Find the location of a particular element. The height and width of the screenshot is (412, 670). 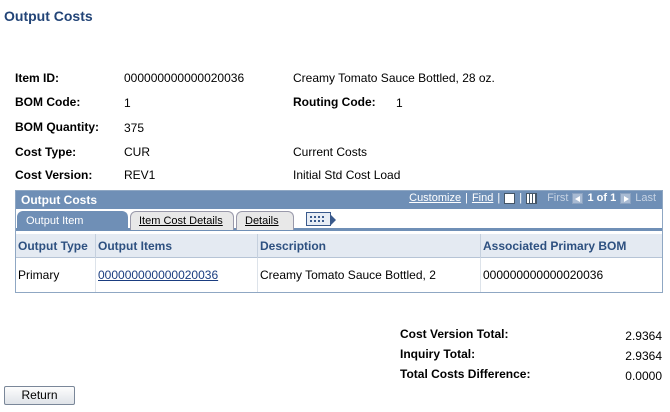

cost-type-label: Cost Type: is located at coordinates (46, 152).